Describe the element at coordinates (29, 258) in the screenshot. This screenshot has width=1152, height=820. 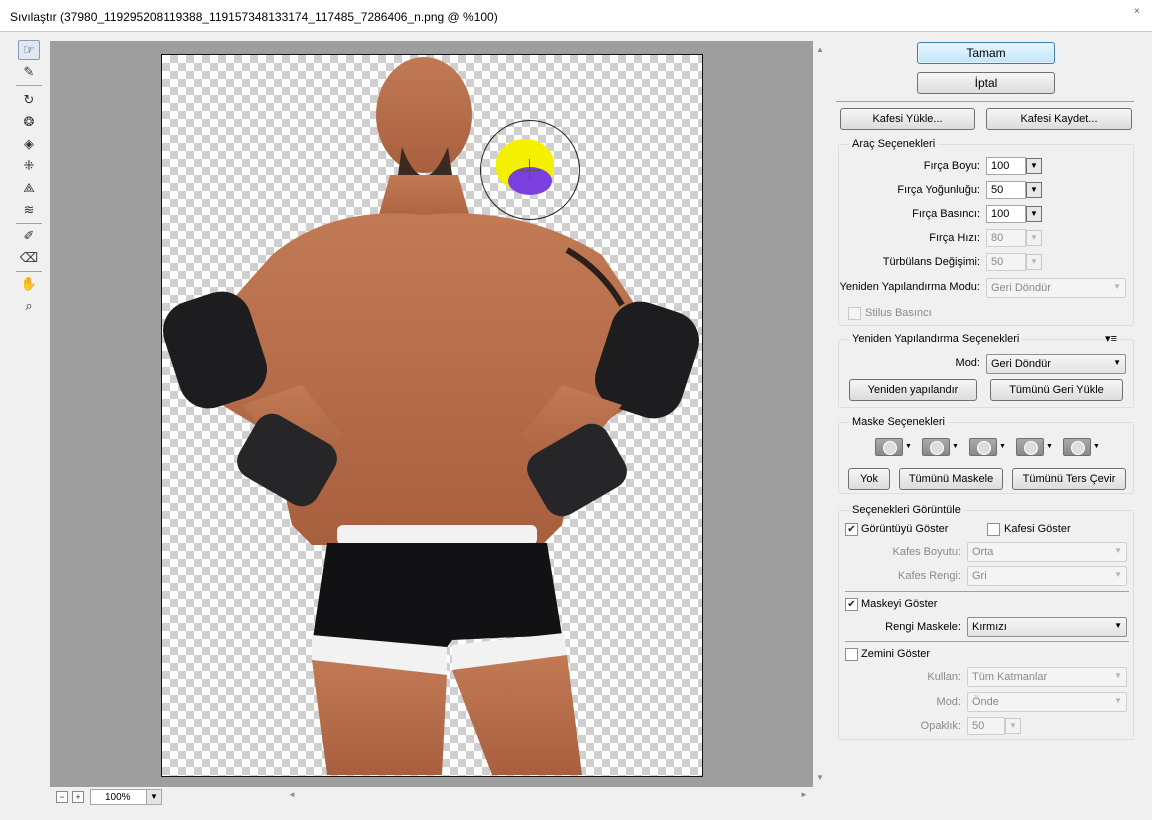
I see `thaw-mask-icon: ⌫` at that location.